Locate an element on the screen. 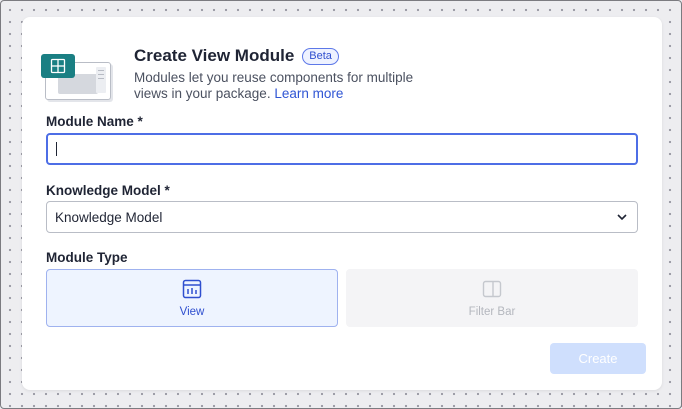 The image size is (682, 409). view-module-icon is located at coordinates (192, 291).